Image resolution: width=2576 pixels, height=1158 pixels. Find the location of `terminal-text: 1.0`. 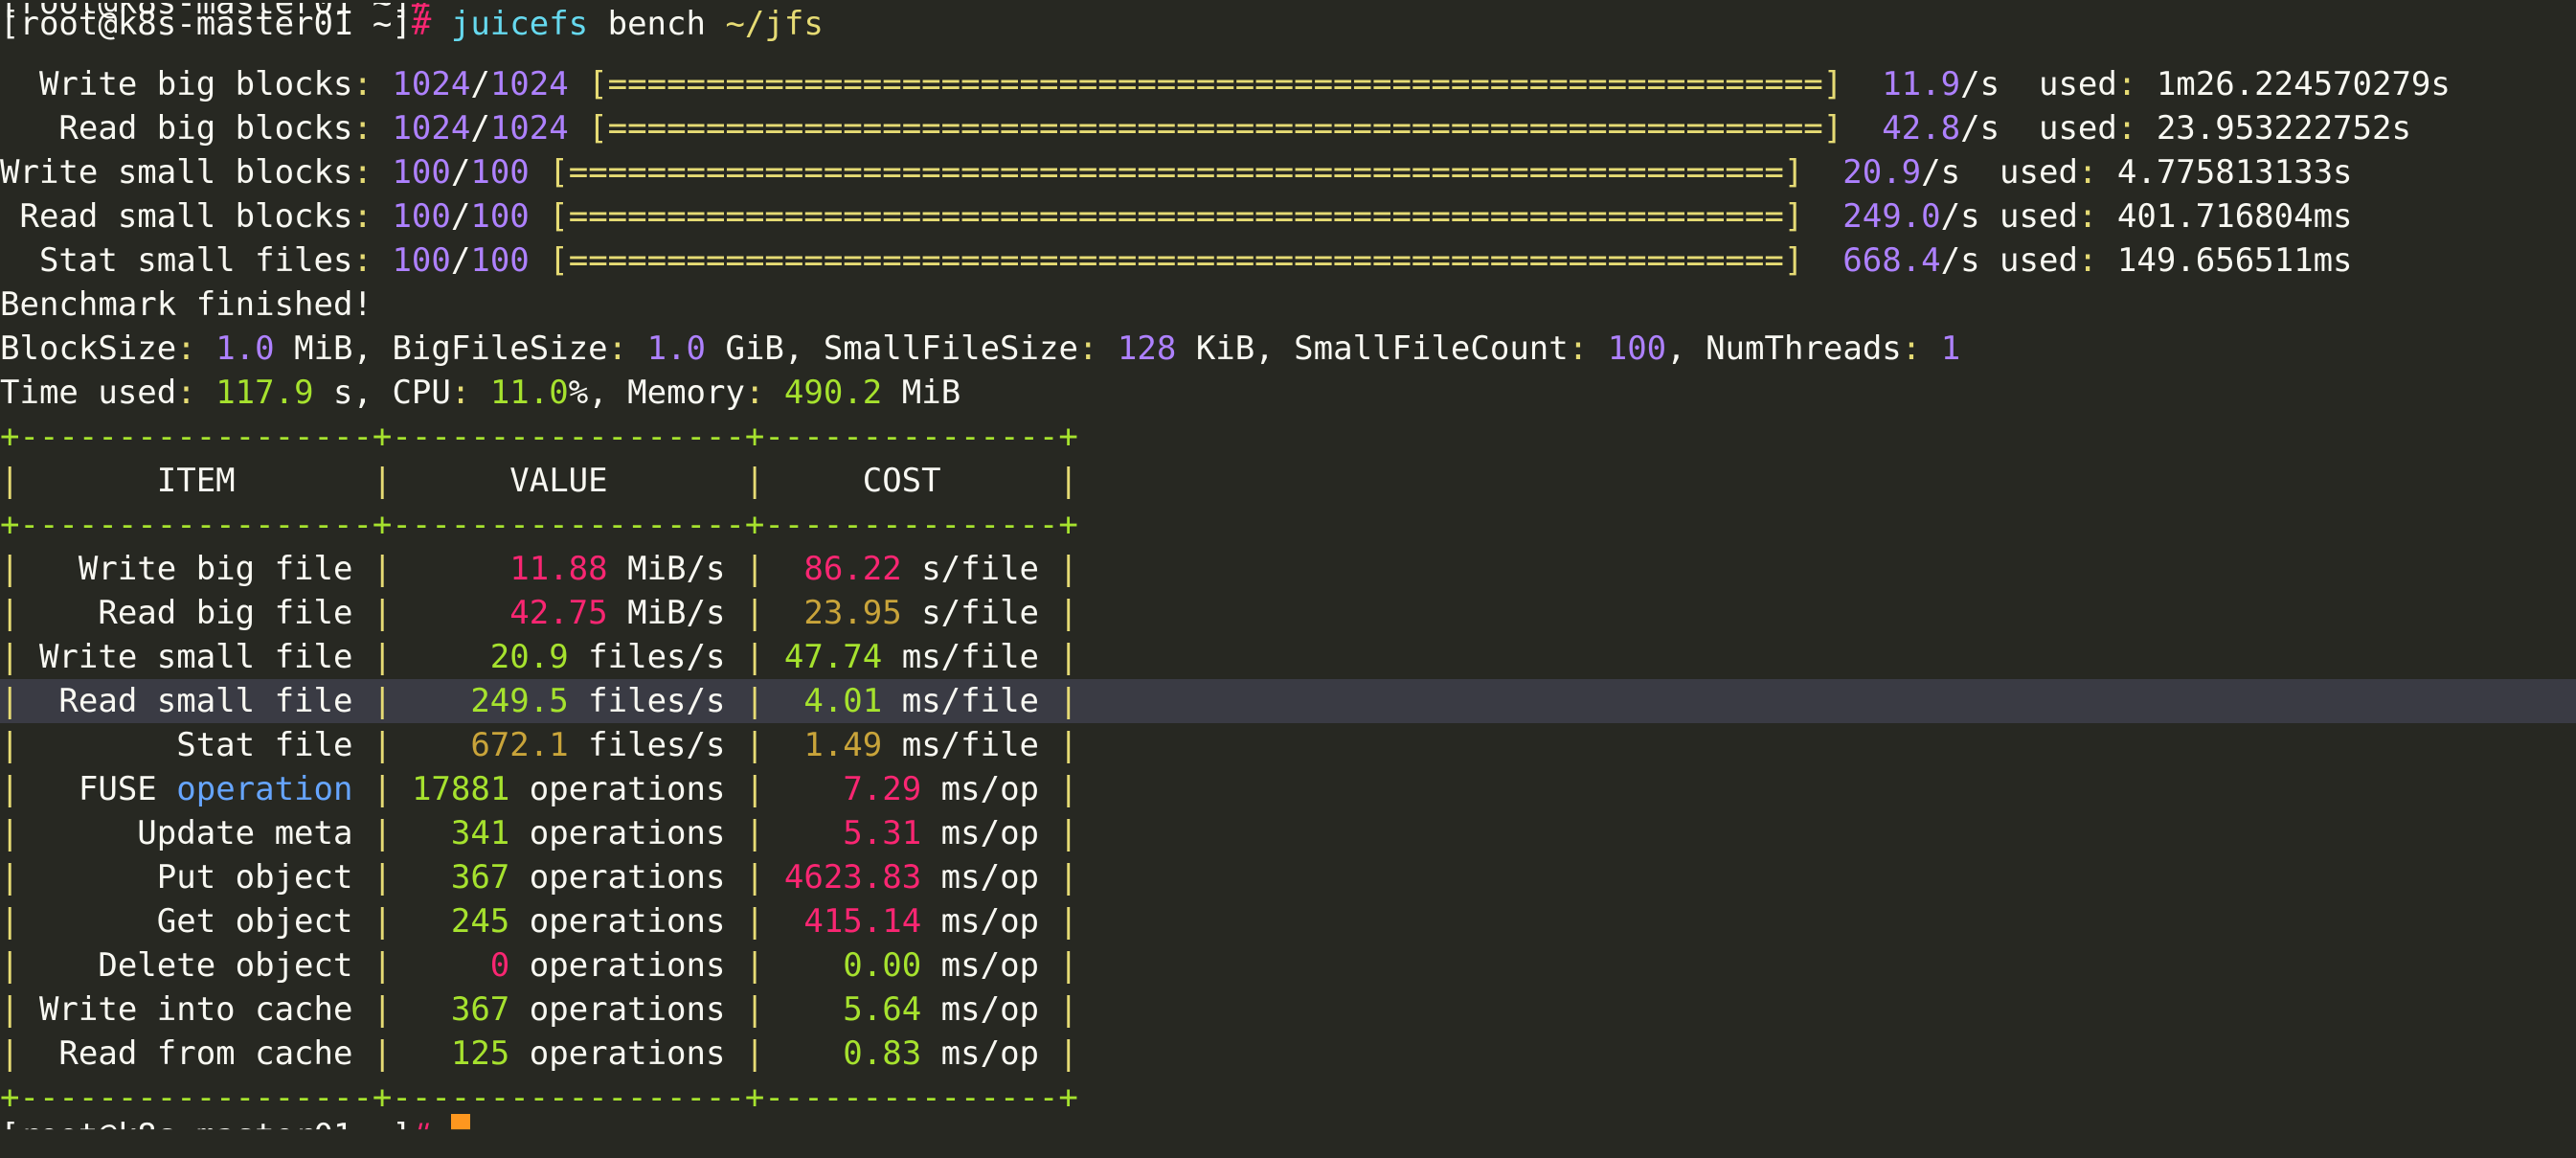

terminal-text: 1.0 is located at coordinates (676, 348).